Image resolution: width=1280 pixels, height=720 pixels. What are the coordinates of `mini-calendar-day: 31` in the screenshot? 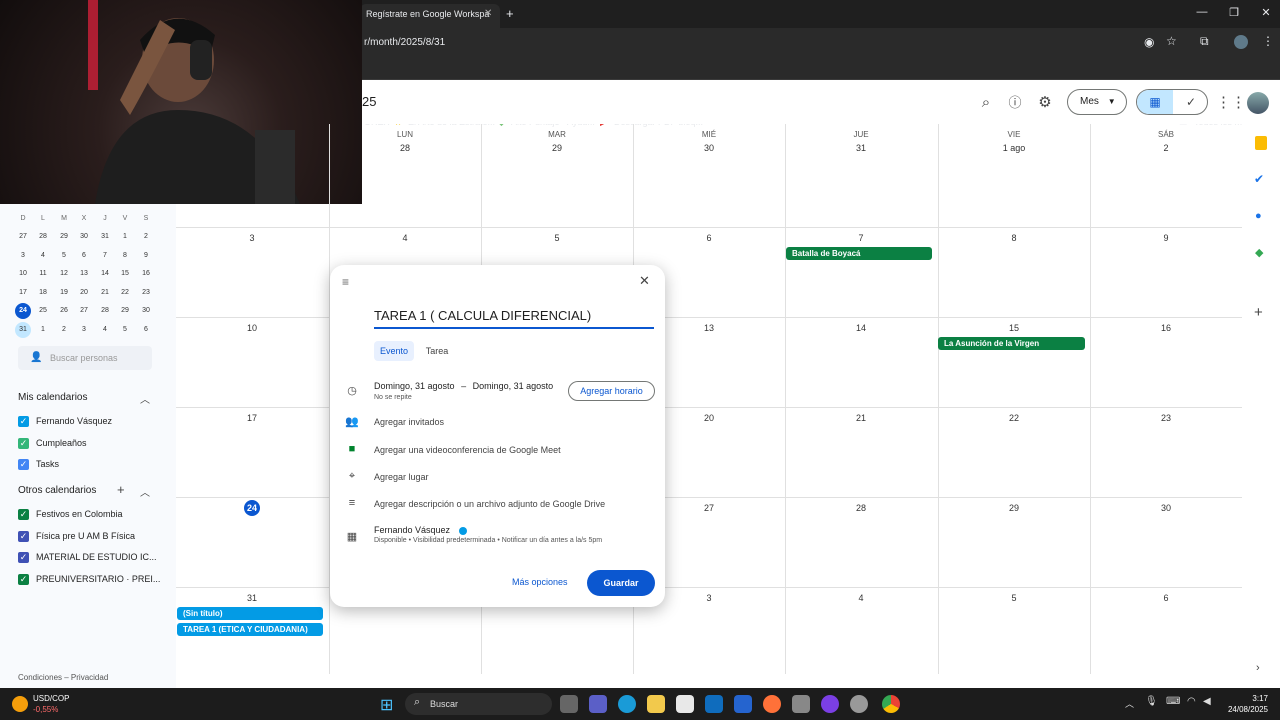 It's located at (105, 237).